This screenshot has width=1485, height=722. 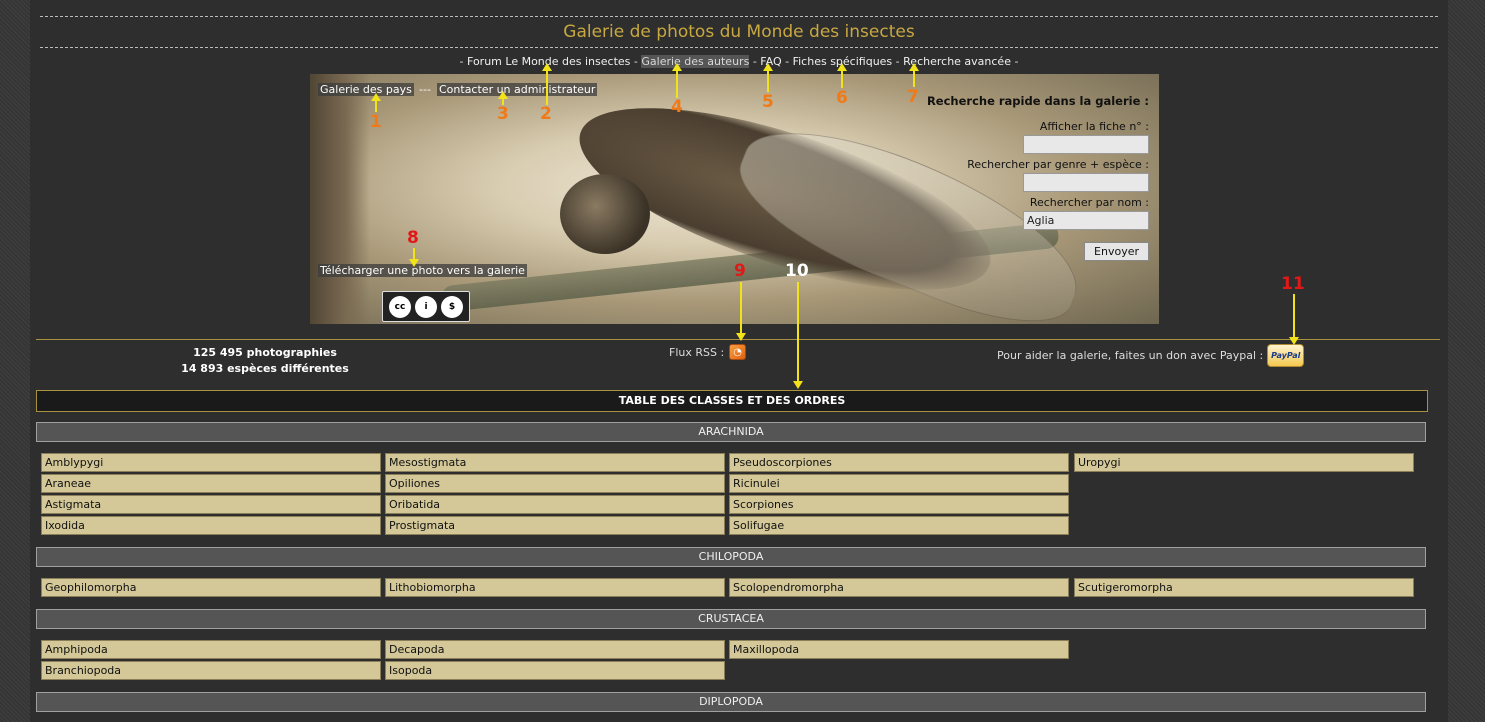 I want to click on order-link: Araneae, so click(x=211, y=483).